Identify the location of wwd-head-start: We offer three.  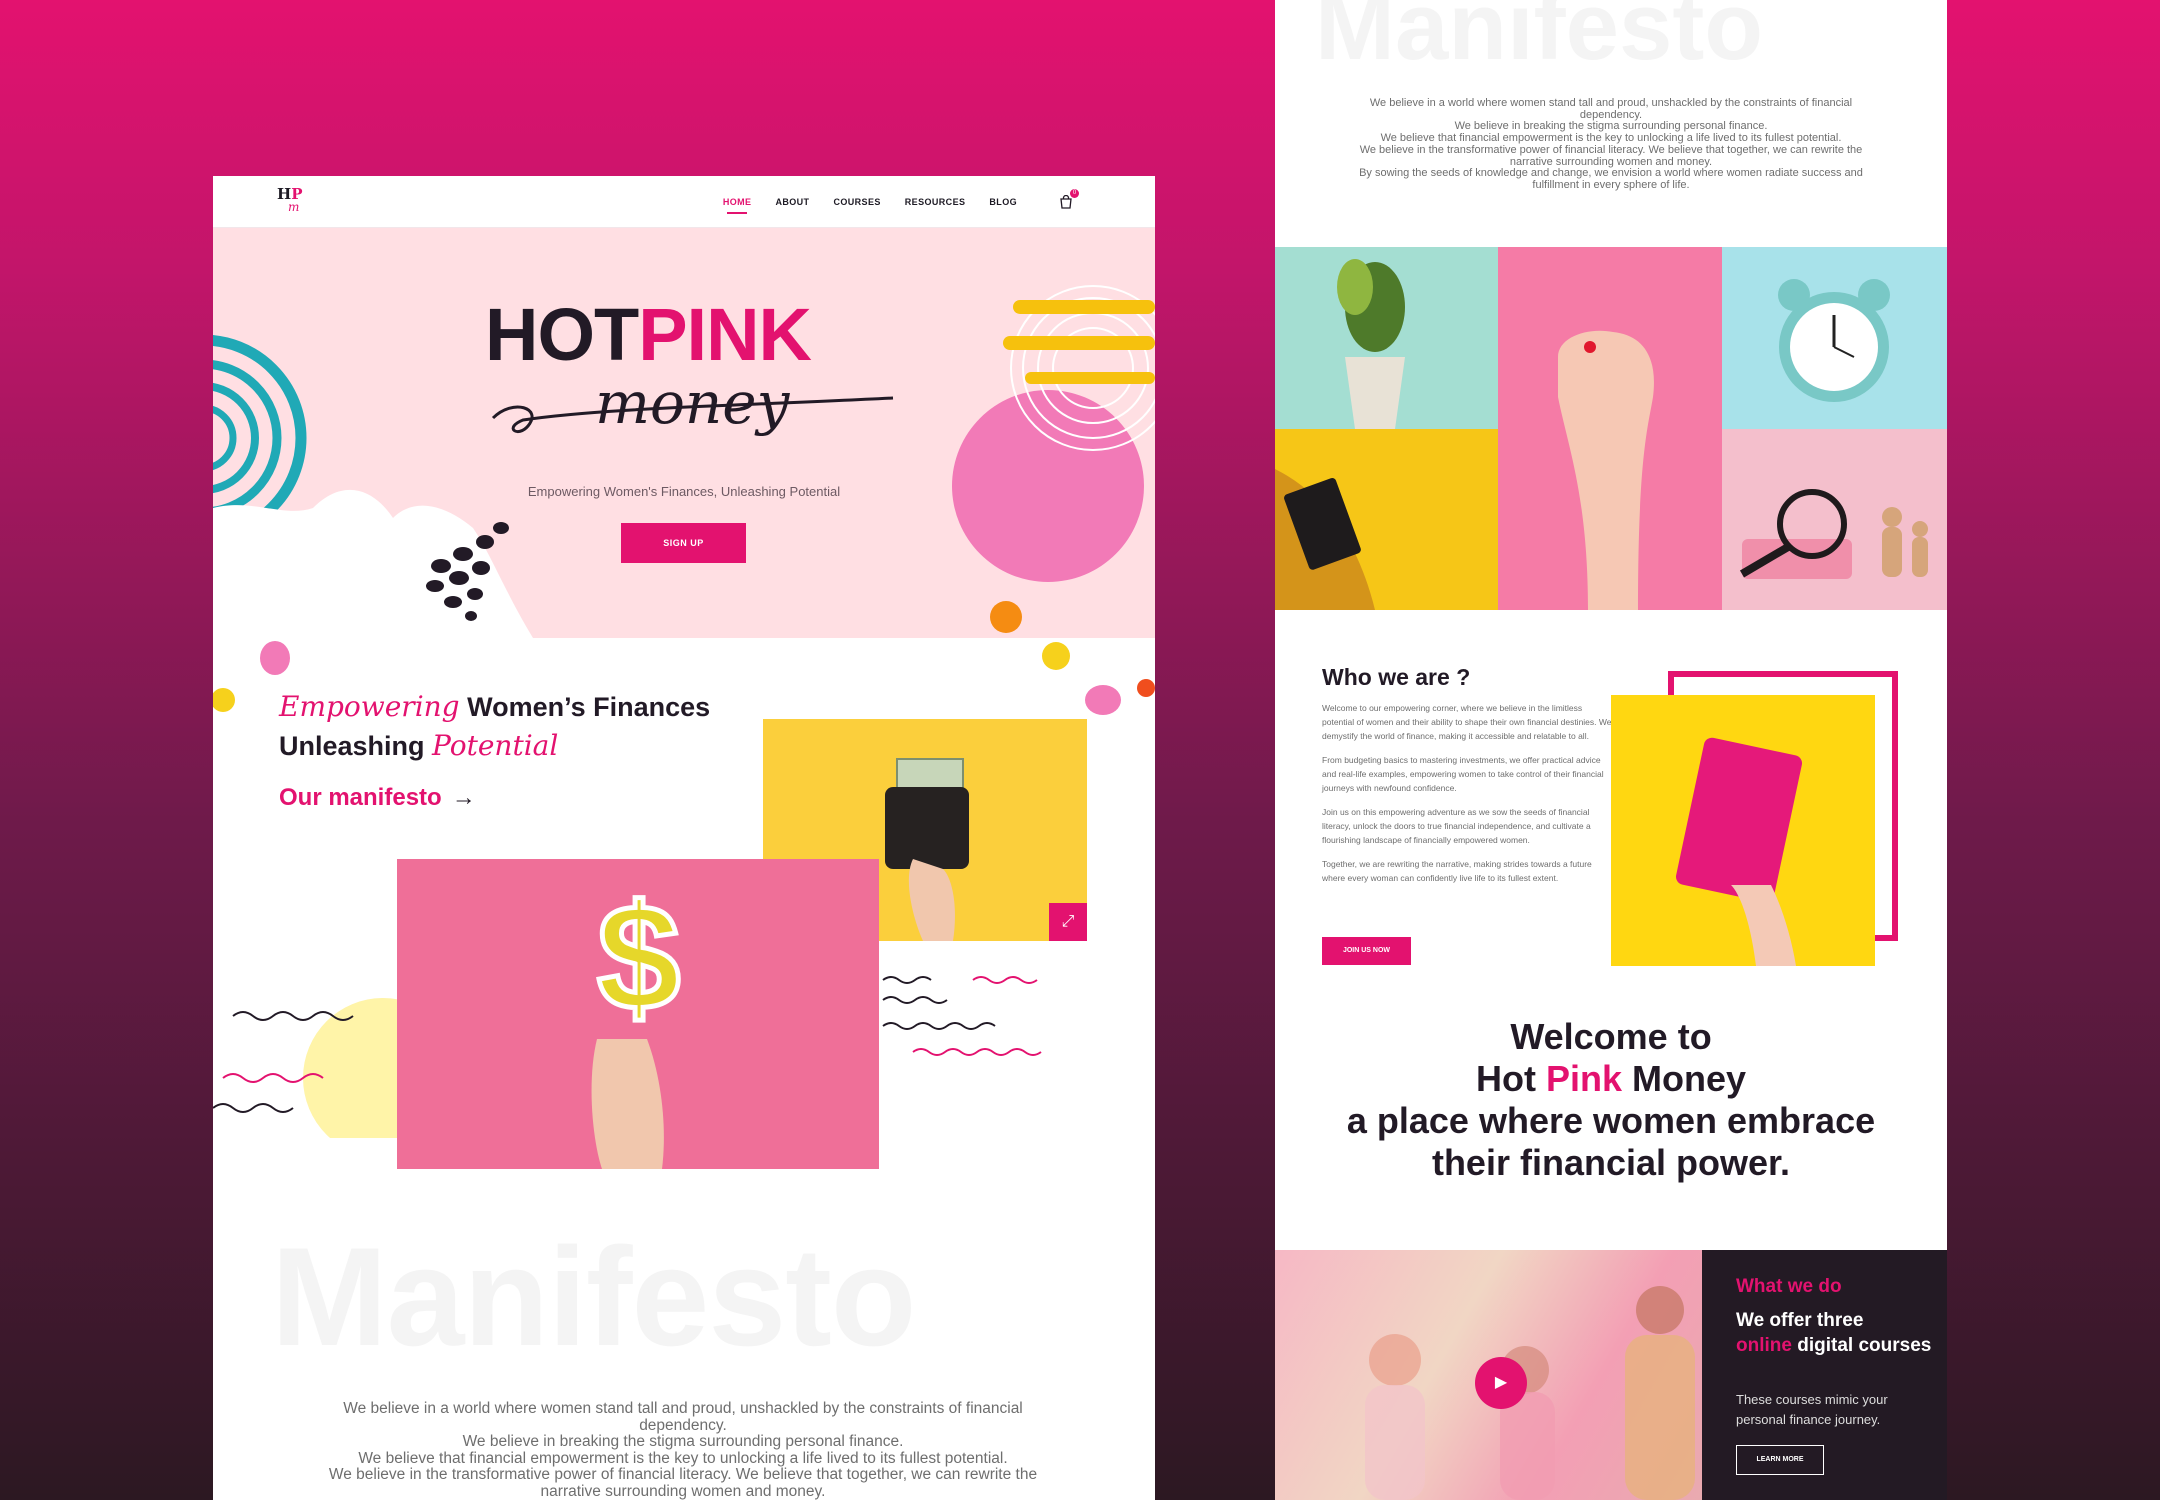
(1800, 1320).